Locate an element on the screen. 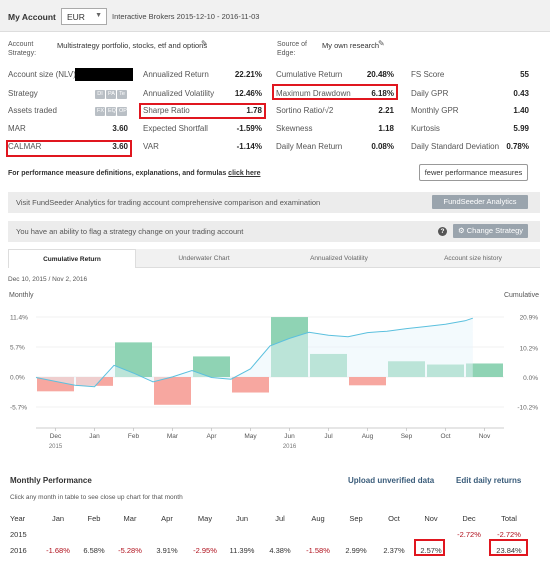 The height and width of the screenshot is (567, 550). bar-may is located at coordinates (250, 385).